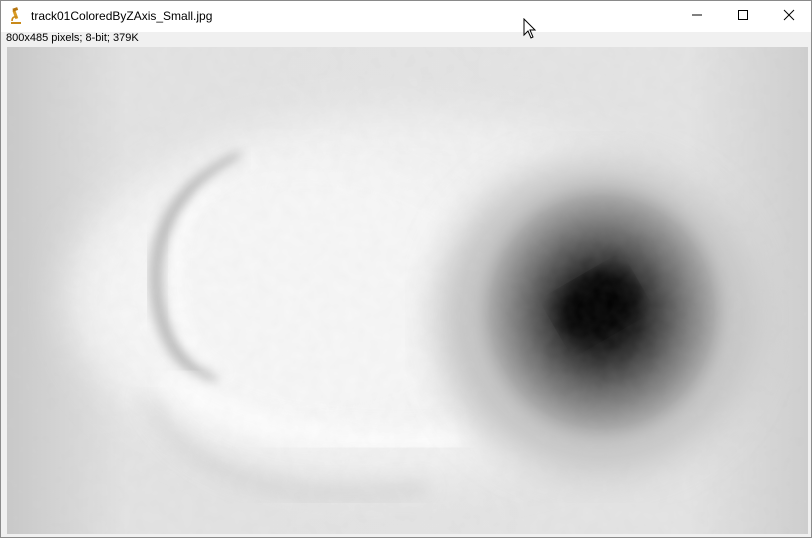 Image resolution: width=812 pixels, height=538 pixels. What do you see at coordinates (406, 16) in the screenshot?
I see `title-bar: track01ColoredByZAxis_Small.jpg` at bounding box center [406, 16].